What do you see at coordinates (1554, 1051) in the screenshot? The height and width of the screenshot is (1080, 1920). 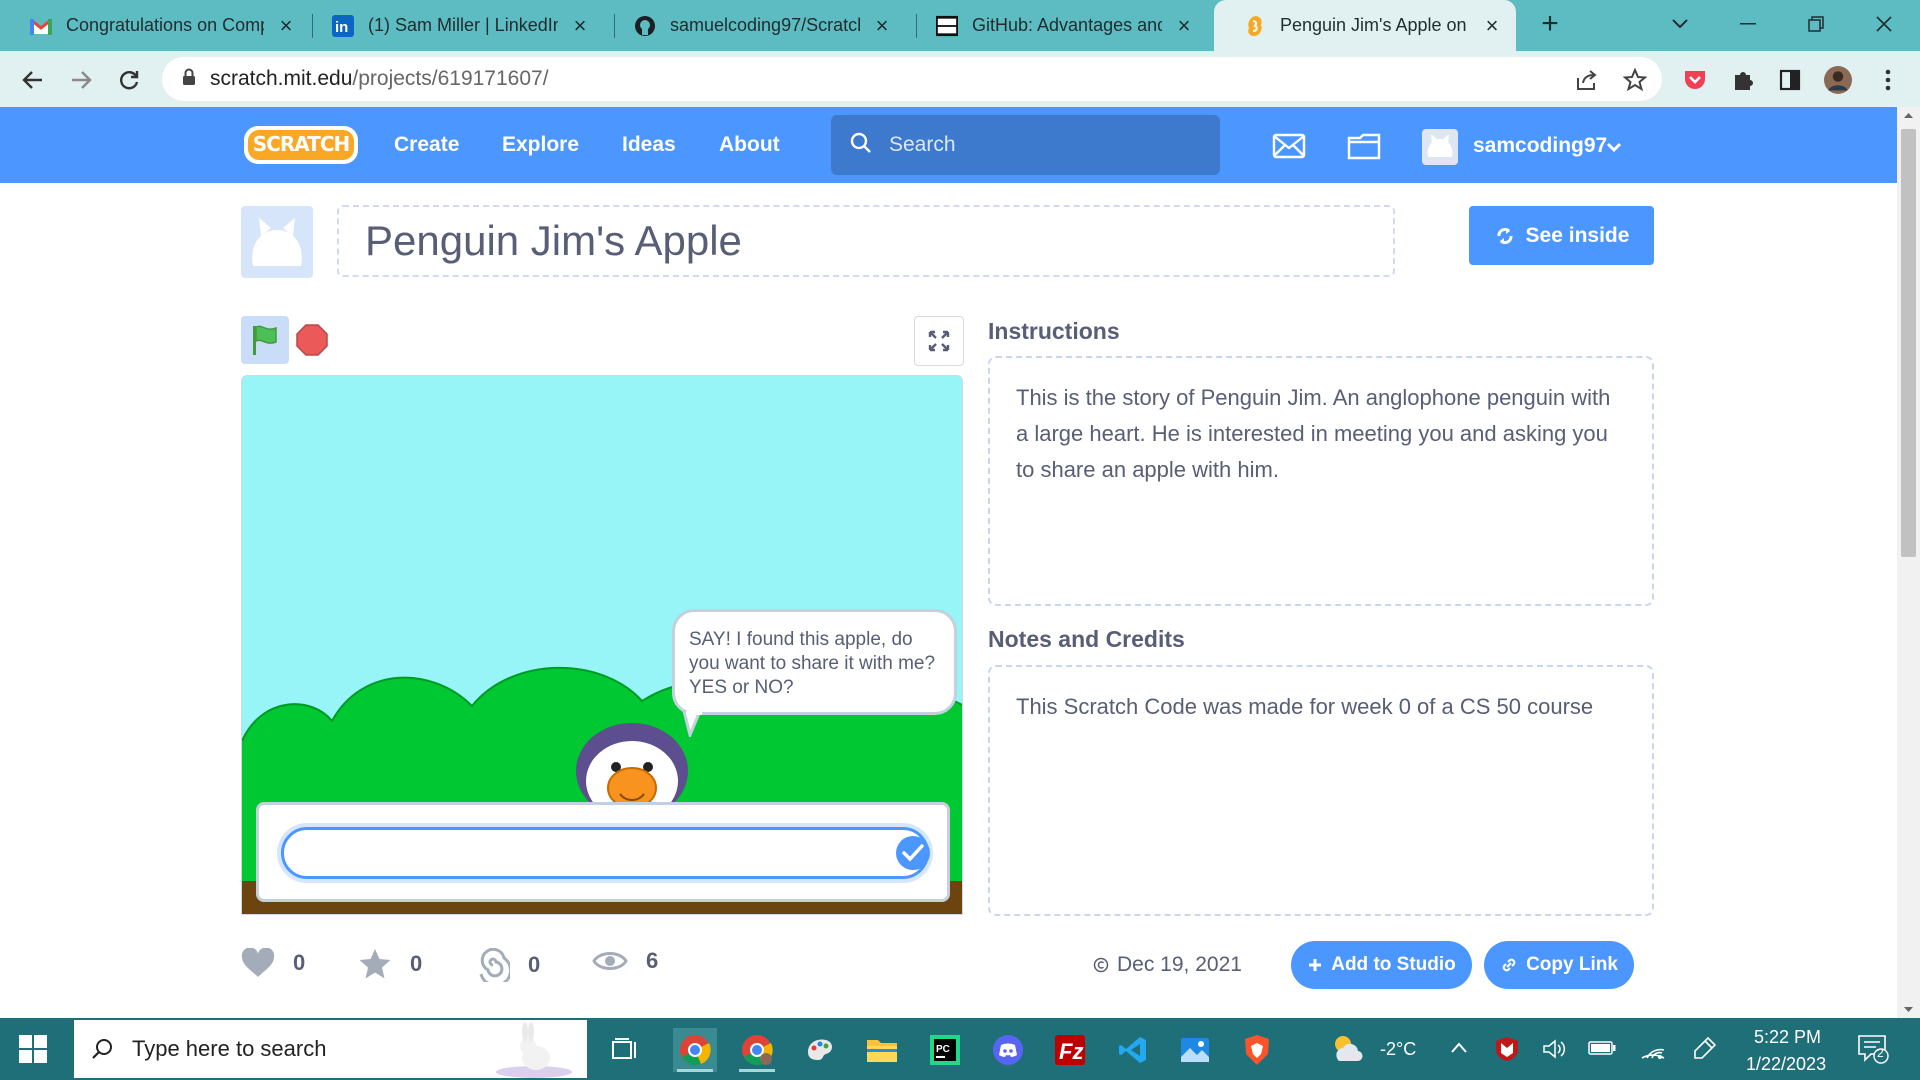 I see `volume-icon` at bounding box center [1554, 1051].